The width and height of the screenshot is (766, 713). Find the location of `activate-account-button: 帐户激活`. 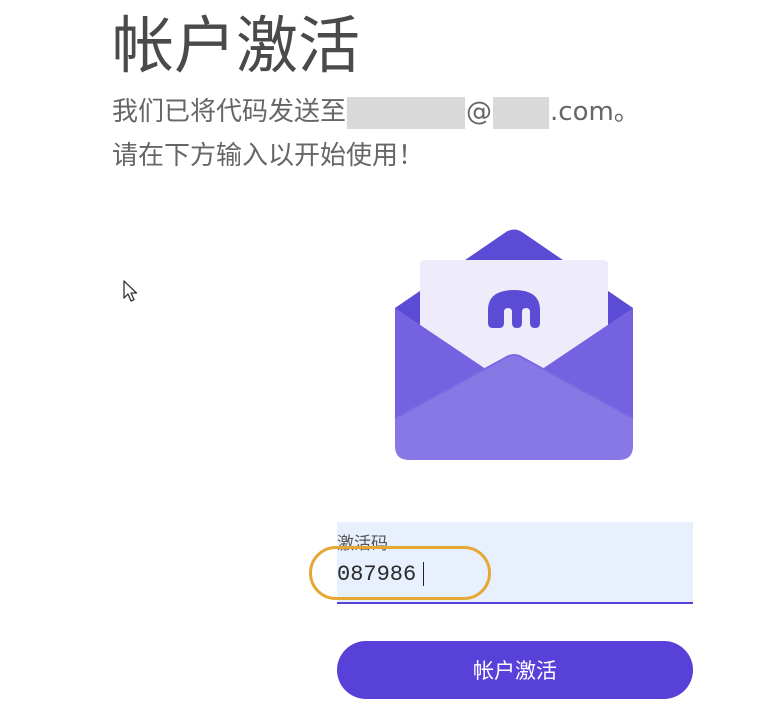

activate-account-button: 帐户激活 is located at coordinates (515, 670).